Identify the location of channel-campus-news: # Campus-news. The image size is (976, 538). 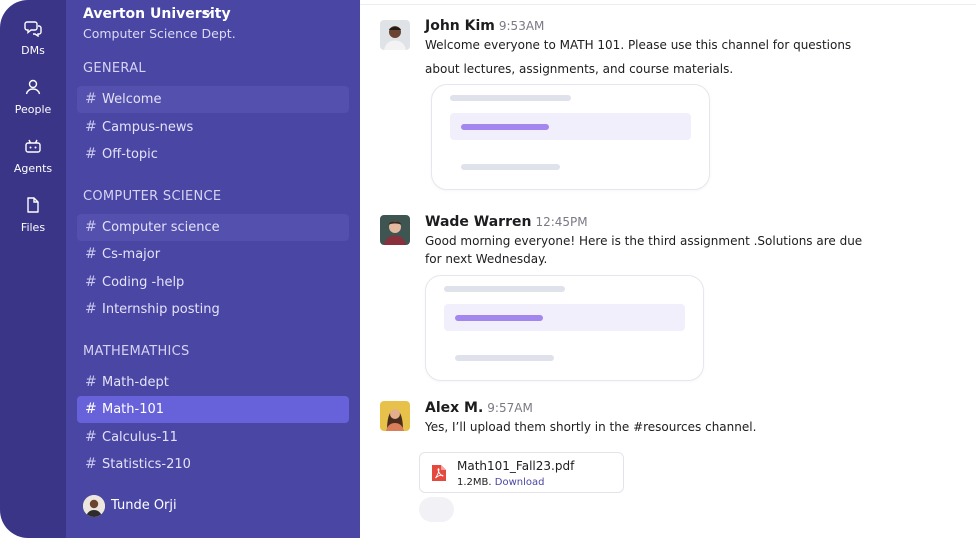
(213, 127).